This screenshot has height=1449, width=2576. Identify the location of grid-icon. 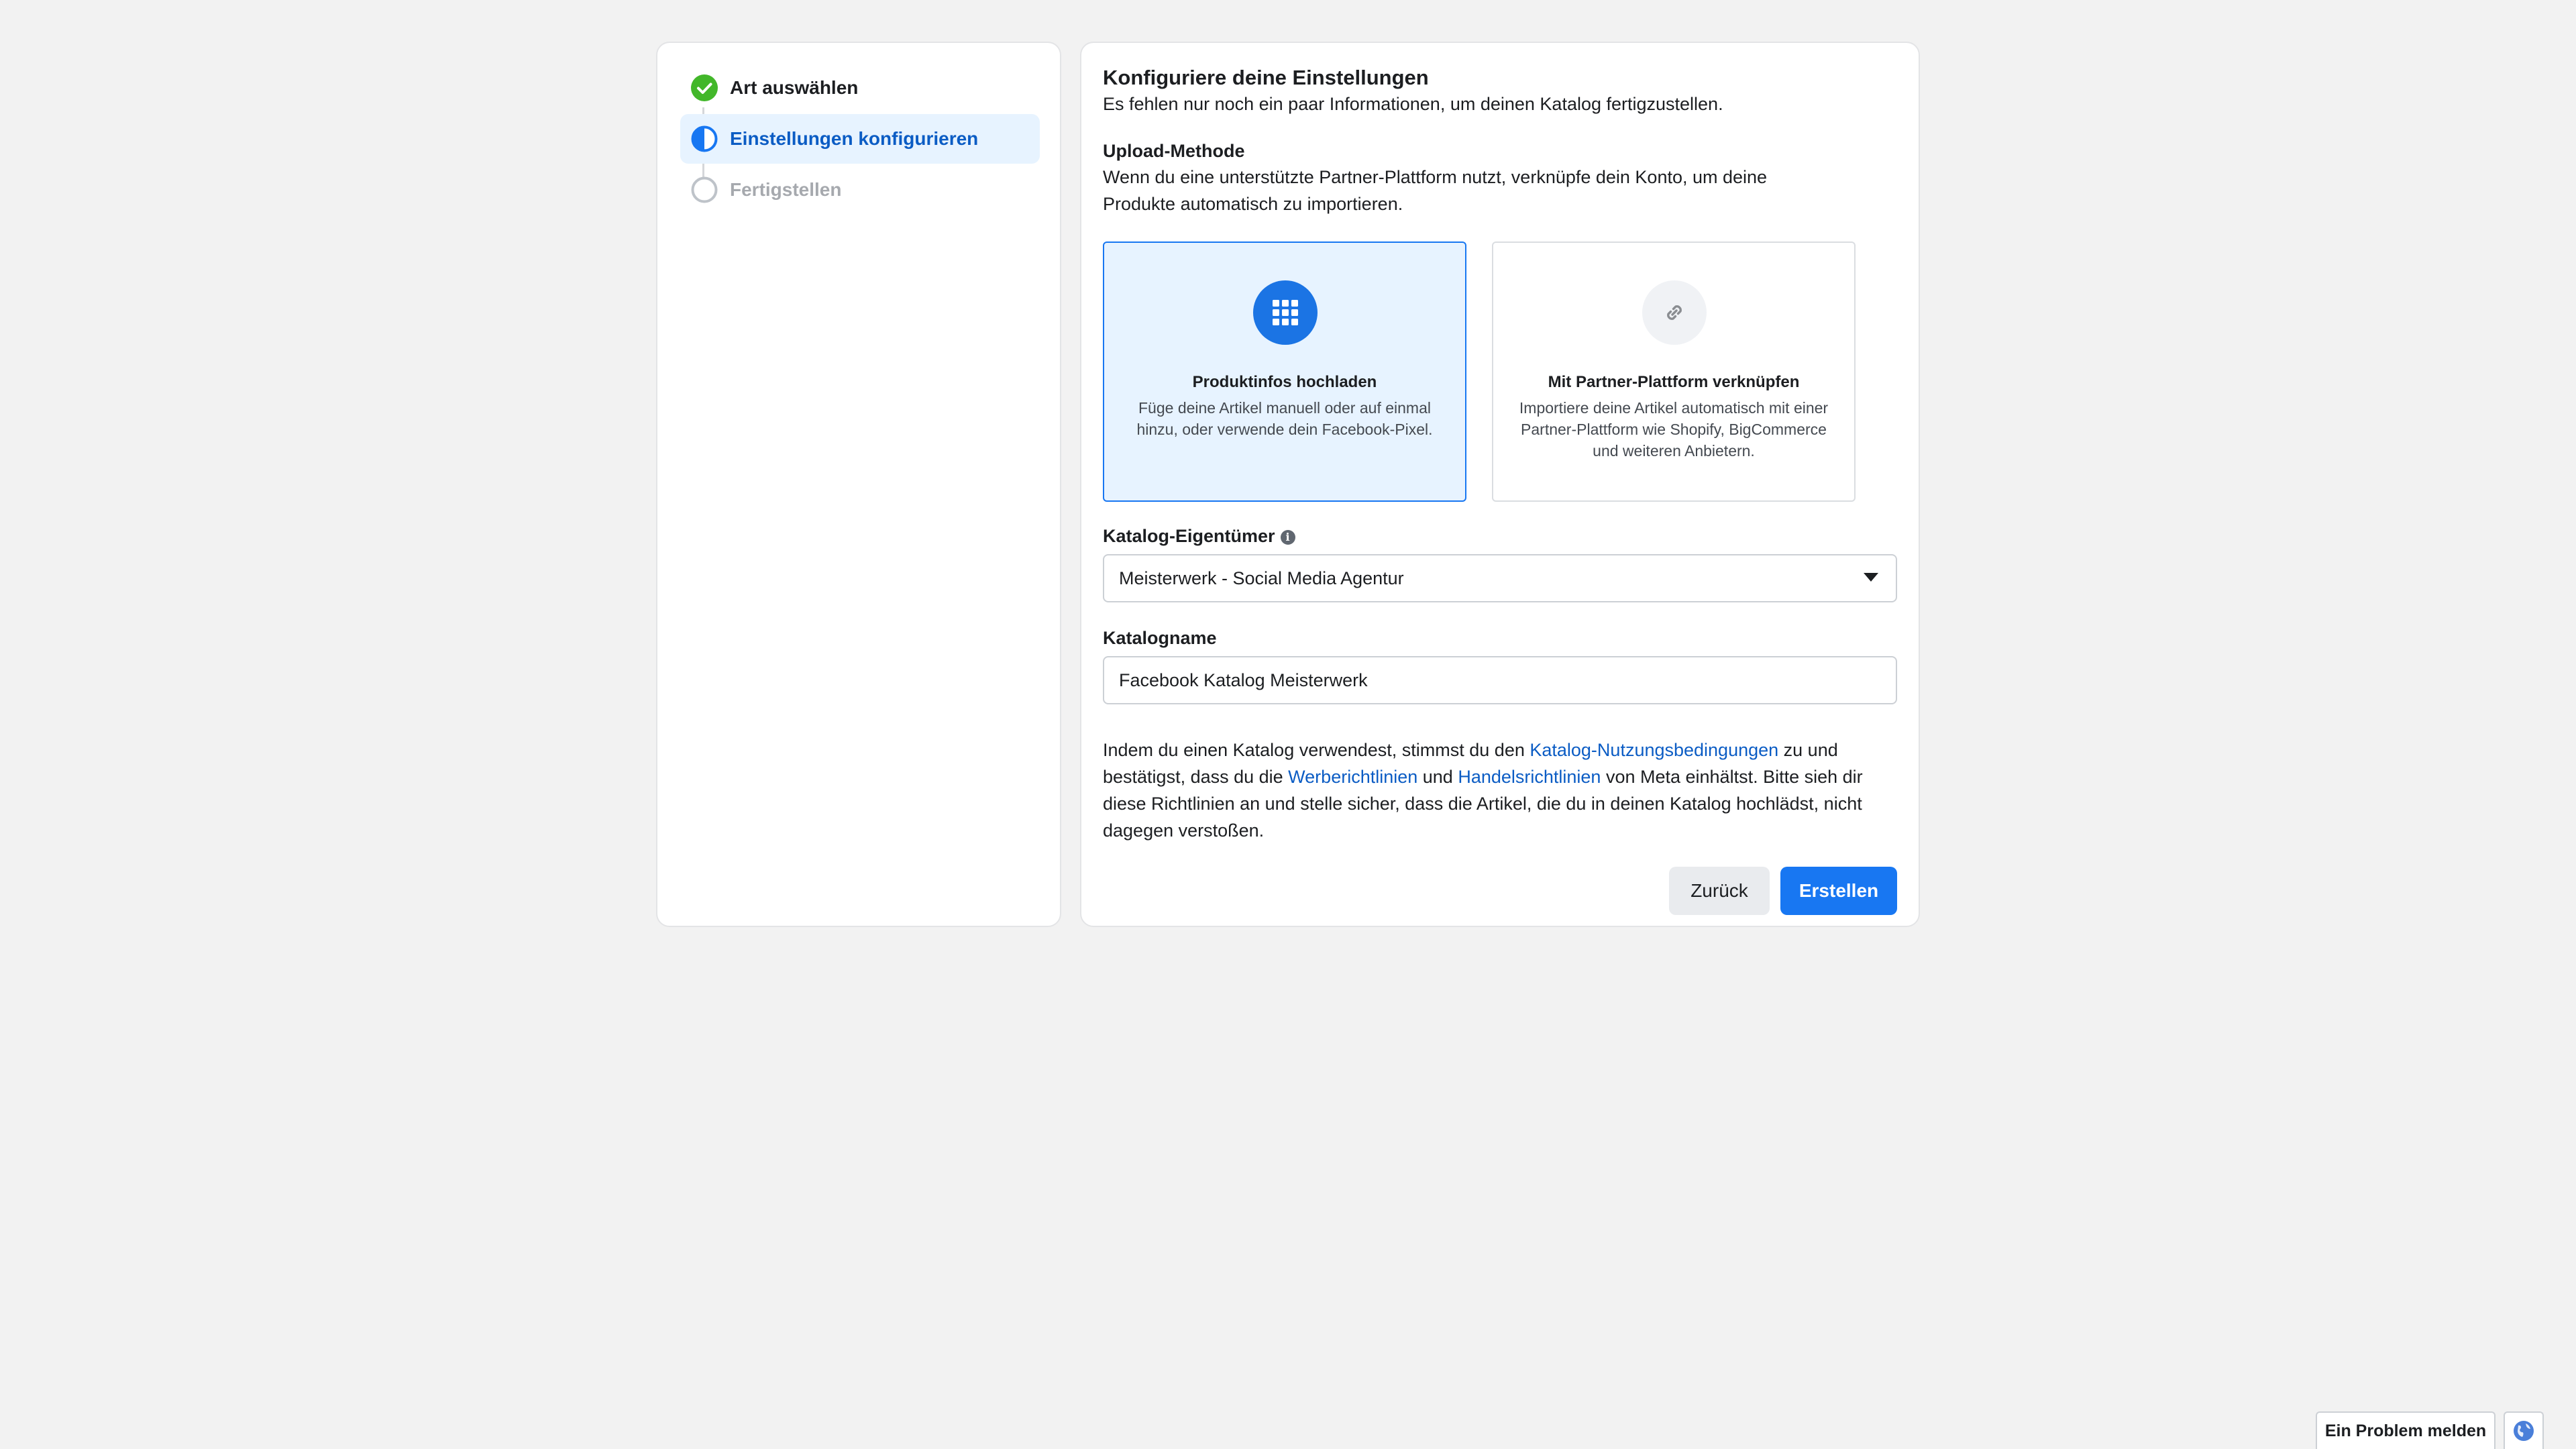
(1285, 312).